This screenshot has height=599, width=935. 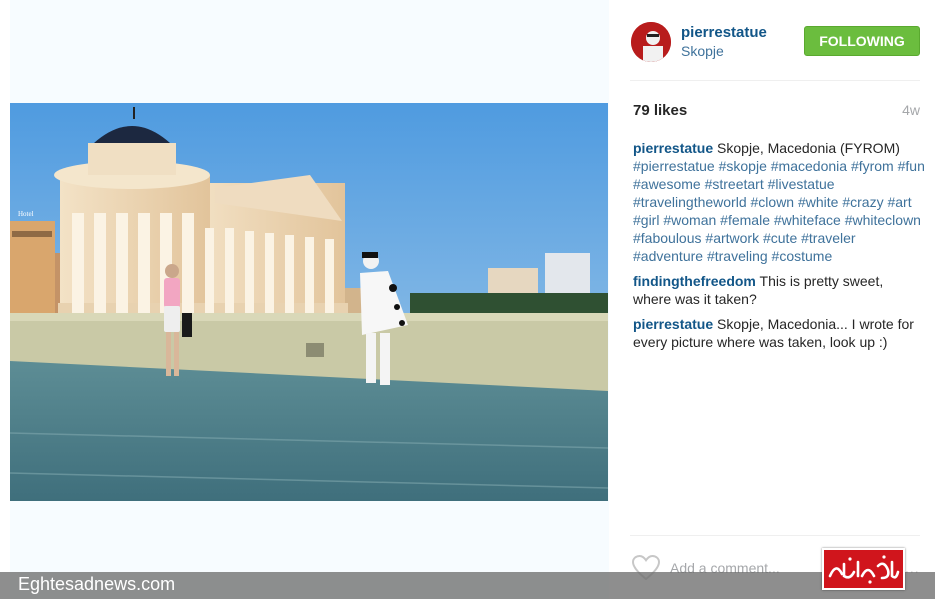 I want to click on logo-lettering, so click(x=863, y=569).